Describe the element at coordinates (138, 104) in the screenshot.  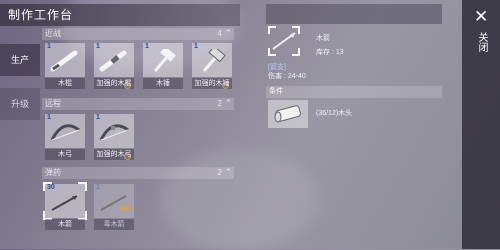
I see `category-header-ranged: 远程 2 ⌃` at that location.